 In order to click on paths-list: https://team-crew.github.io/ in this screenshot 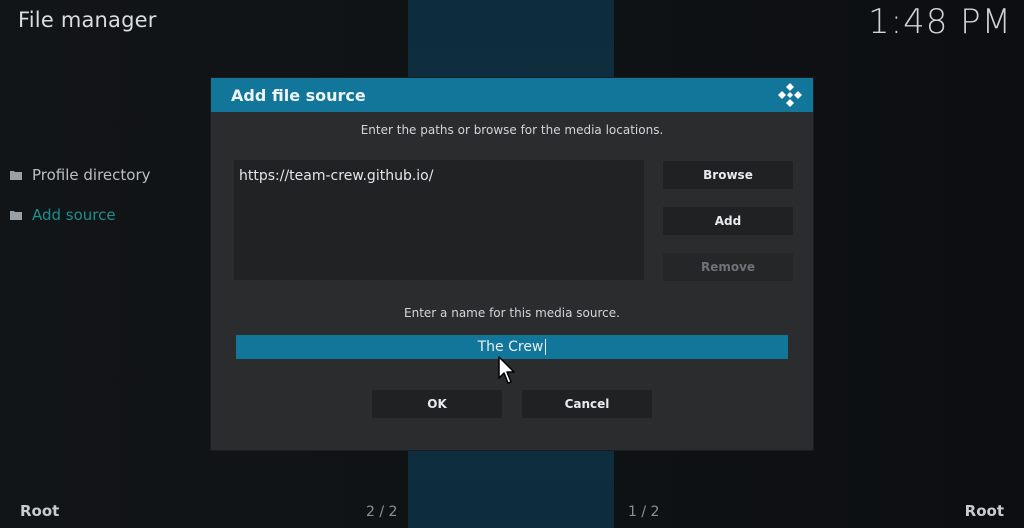, I will do `click(439, 220)`.